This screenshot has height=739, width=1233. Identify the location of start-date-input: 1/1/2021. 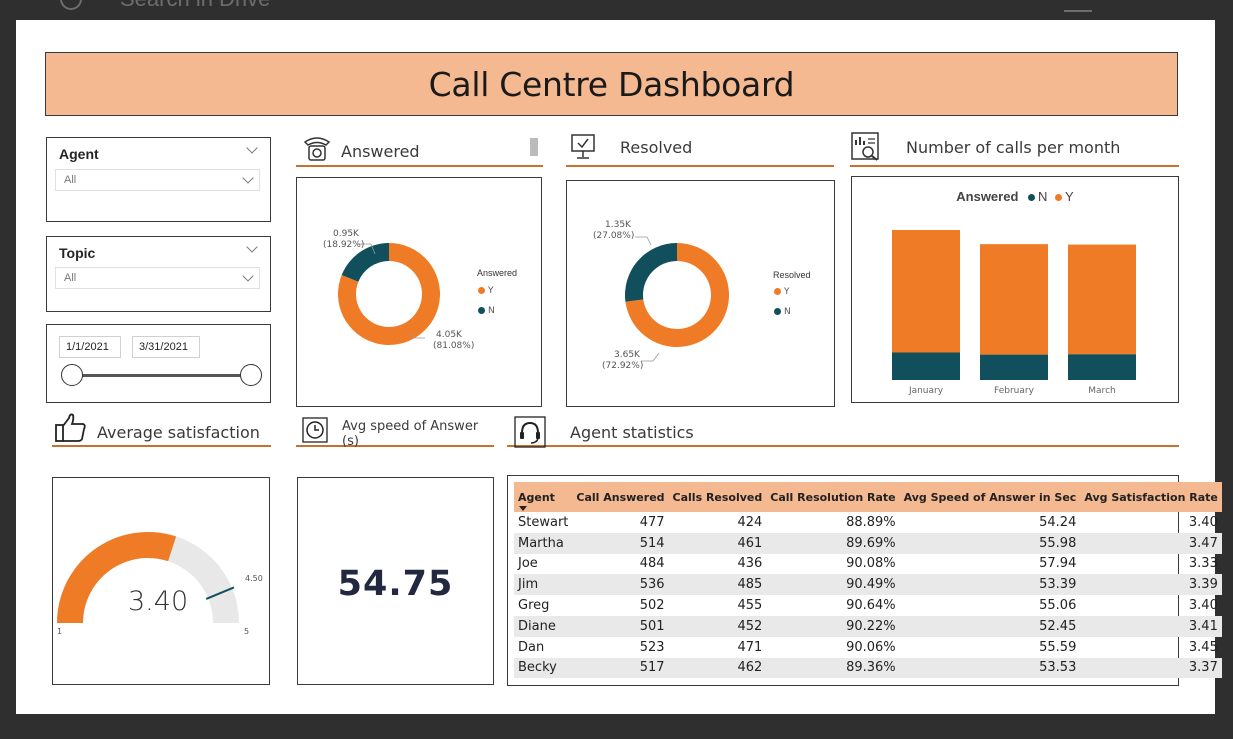
(90, 347).